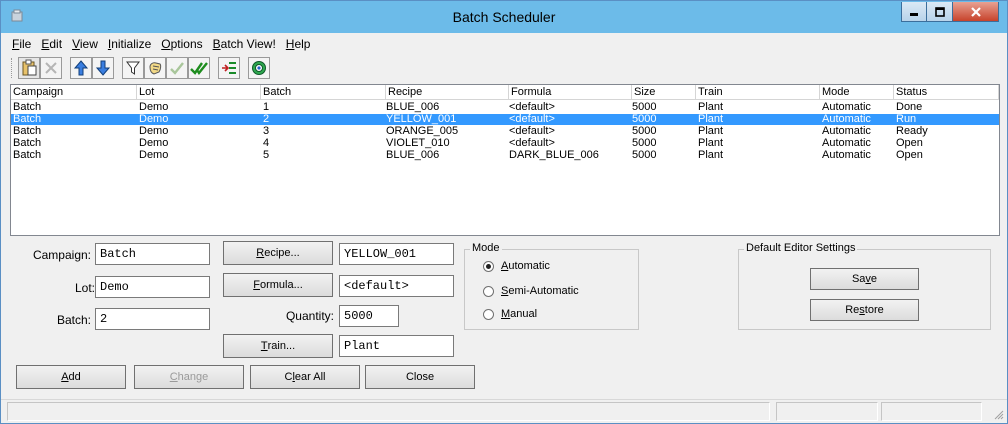  I want to click on menu-edit: Edit, so click(51, 44).